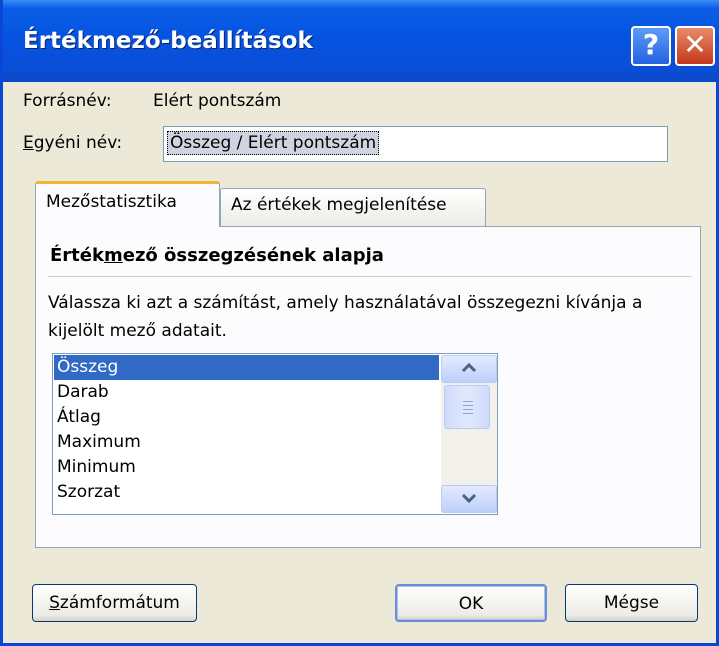 This screenshot has width=719, height=646. What do you see at coordinates (651, 46) in the screenshot?
I see `help-button: ?` at bounding box center [651, 46].